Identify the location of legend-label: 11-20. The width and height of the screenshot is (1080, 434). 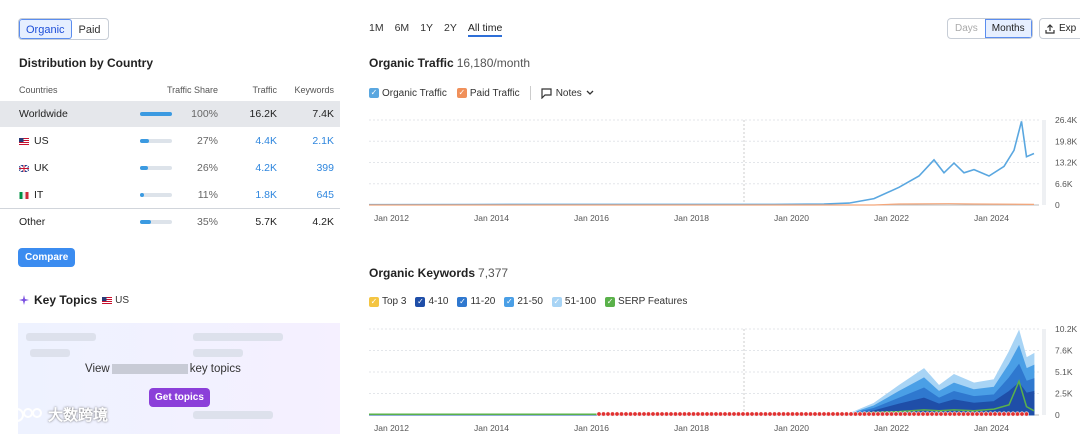
(483, 301).